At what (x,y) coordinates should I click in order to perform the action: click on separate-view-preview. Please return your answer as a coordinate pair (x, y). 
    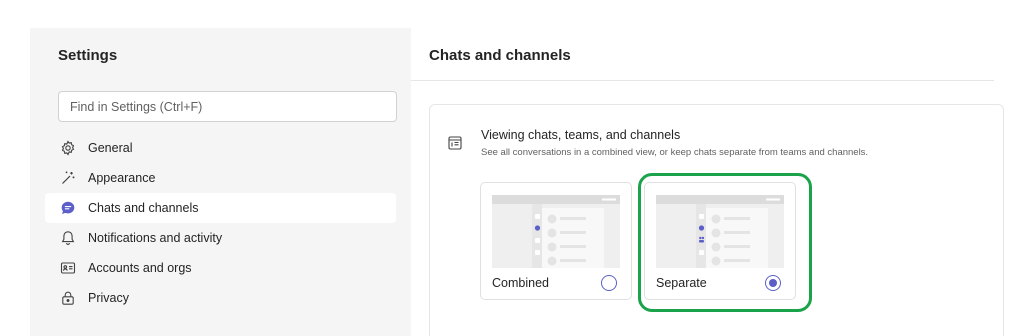
    Looking at the image, I should click on (720, 231).